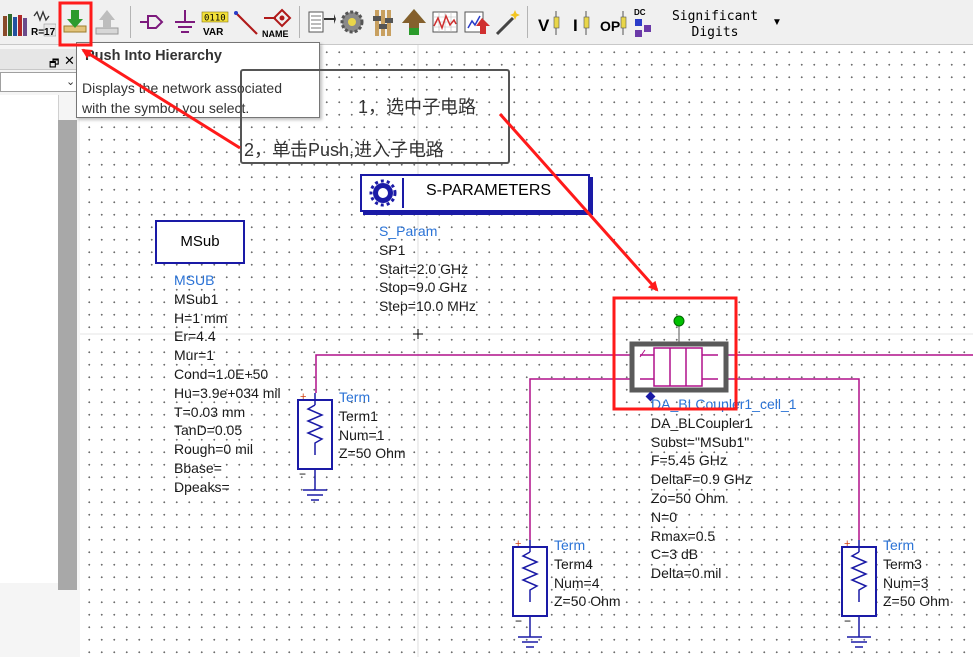 The image size is (973, 657). I want to click on annotation-step1: 1，选中子电路, so click(417, 107).